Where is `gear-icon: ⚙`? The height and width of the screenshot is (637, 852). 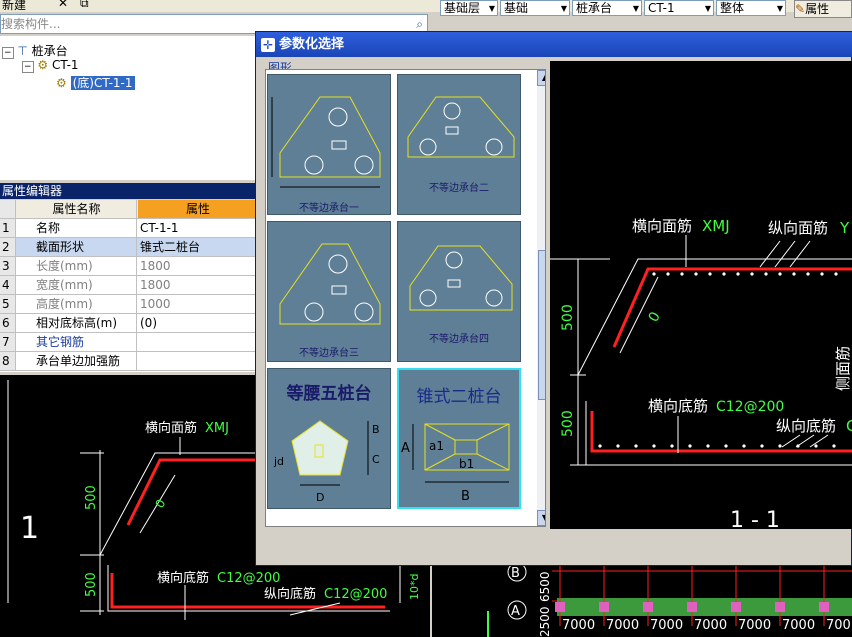 gear-icon: ⚙ is located at coordinates (61, 83).